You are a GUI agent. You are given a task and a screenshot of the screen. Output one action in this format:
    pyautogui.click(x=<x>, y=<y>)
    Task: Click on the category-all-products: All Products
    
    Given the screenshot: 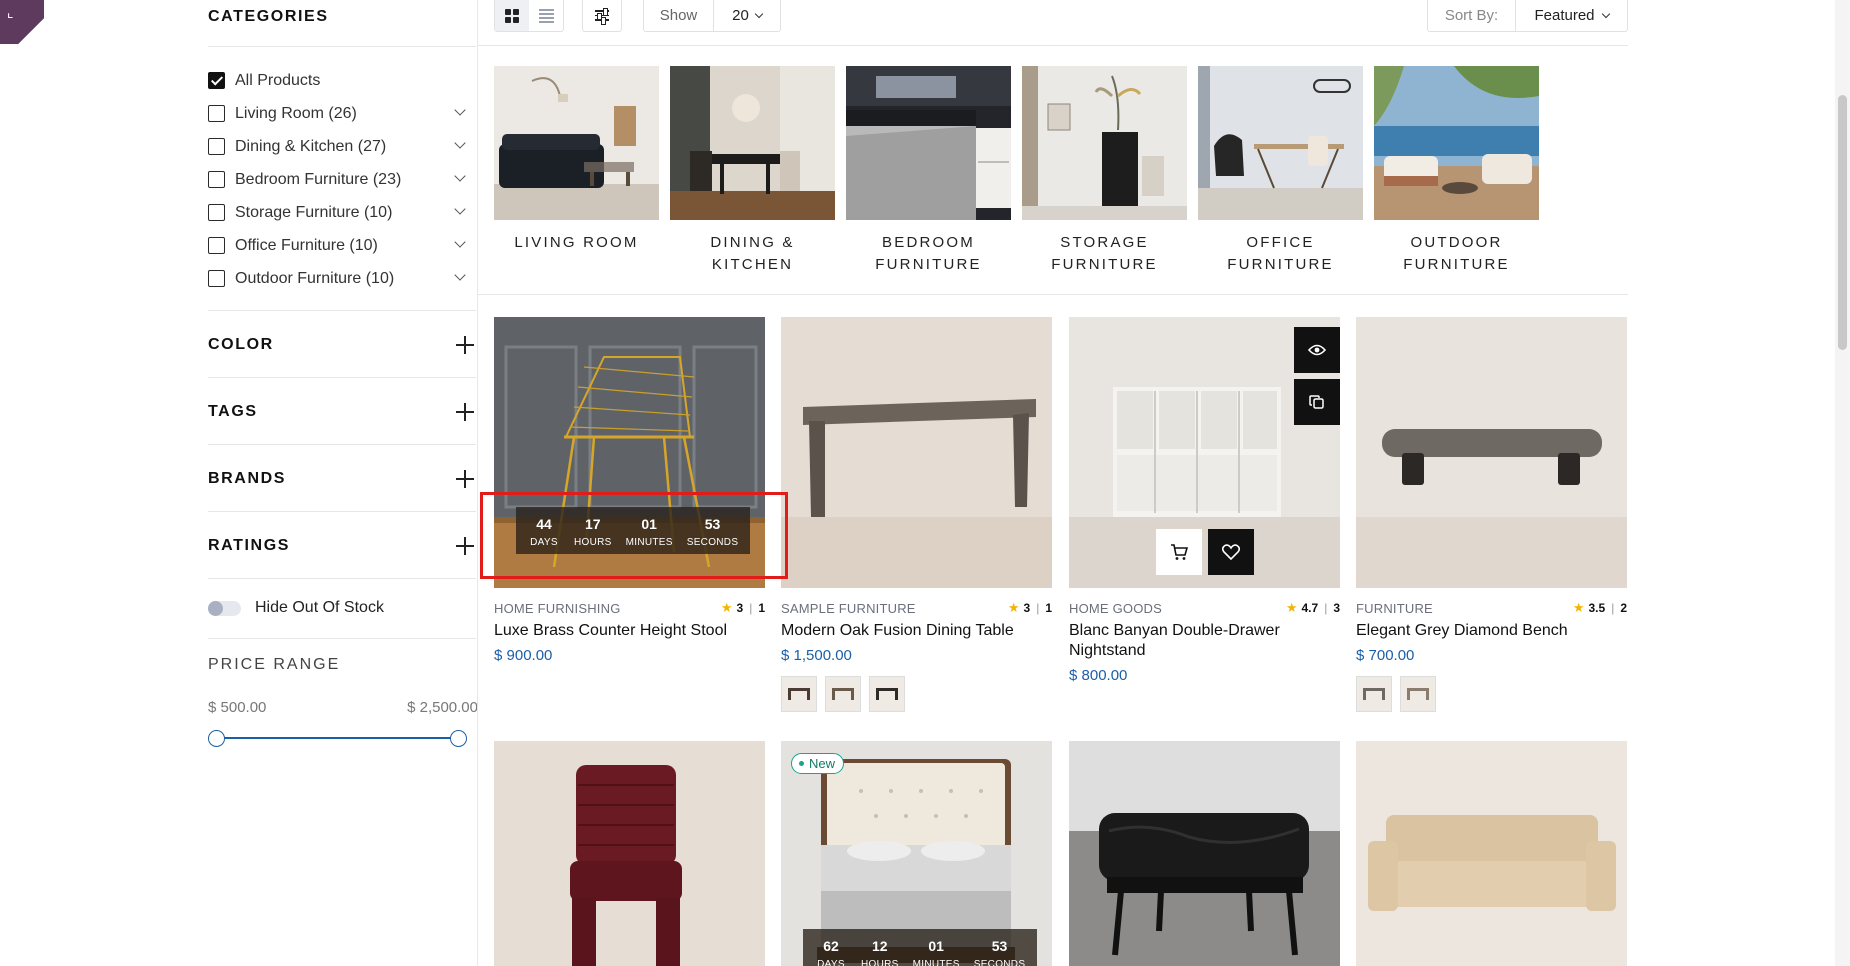 What is the action you would take?
    pyautogui.click(x=342, y=80)
    